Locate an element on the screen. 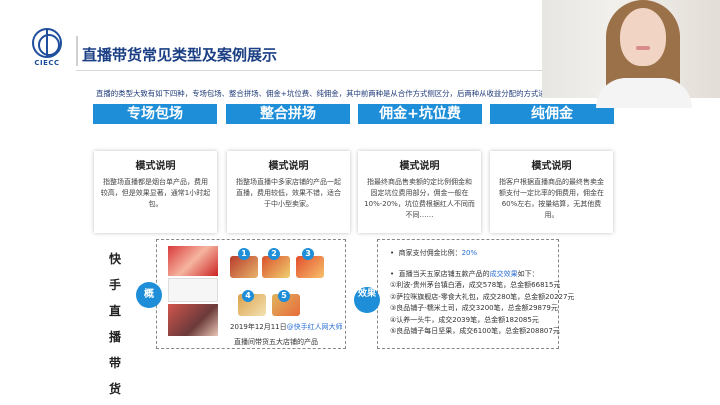 This screenshot has width=720, height=405. commission-value: 20% is located at coordinates (469, 253).